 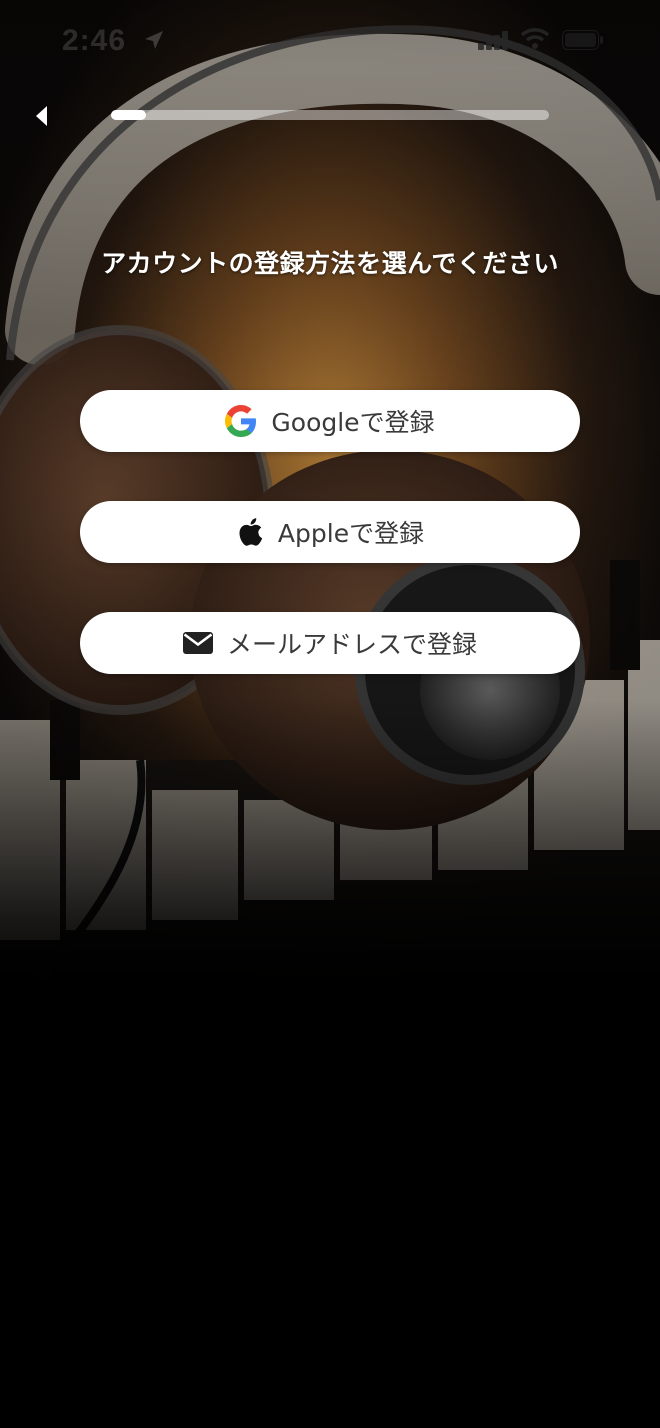 I want to click on back-button, so click(x=42, y=116).